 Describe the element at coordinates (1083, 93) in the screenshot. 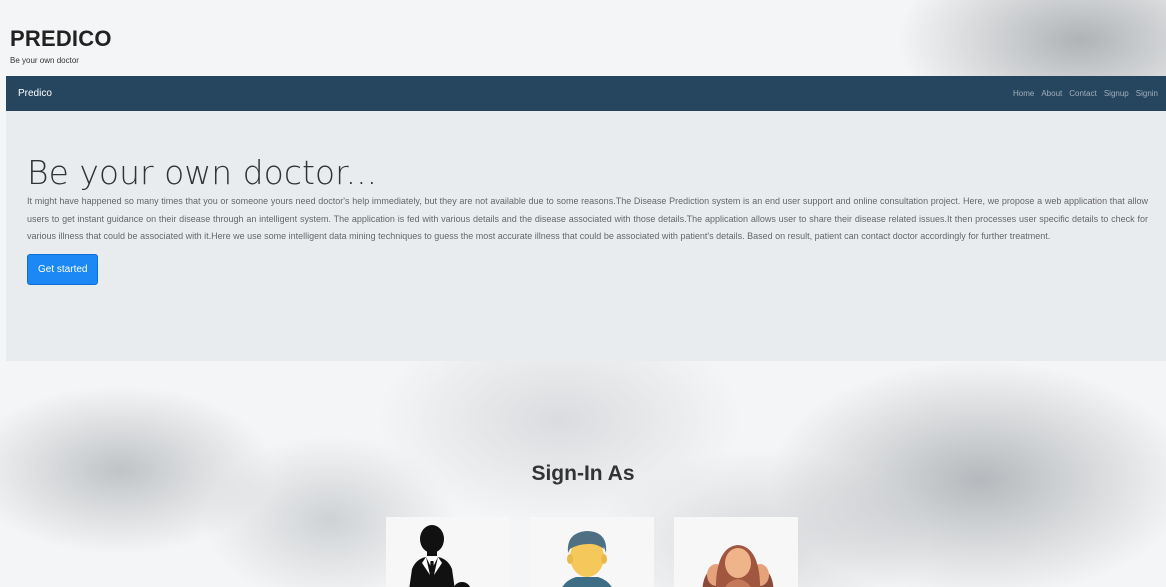

I see `nav-link-contact: Contact` at that location.